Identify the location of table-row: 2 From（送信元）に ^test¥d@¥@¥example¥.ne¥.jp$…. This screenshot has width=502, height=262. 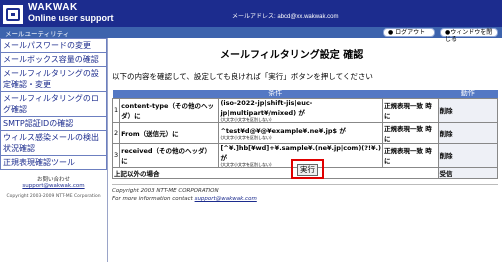
(304, 132).